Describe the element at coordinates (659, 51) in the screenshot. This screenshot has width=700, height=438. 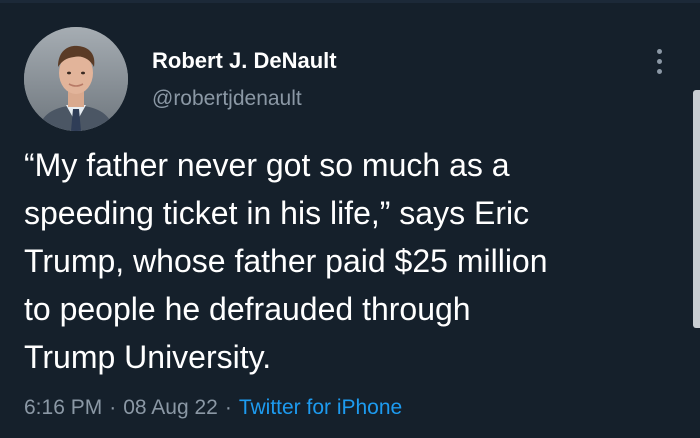
I see `more-vertical-icon` at that location.